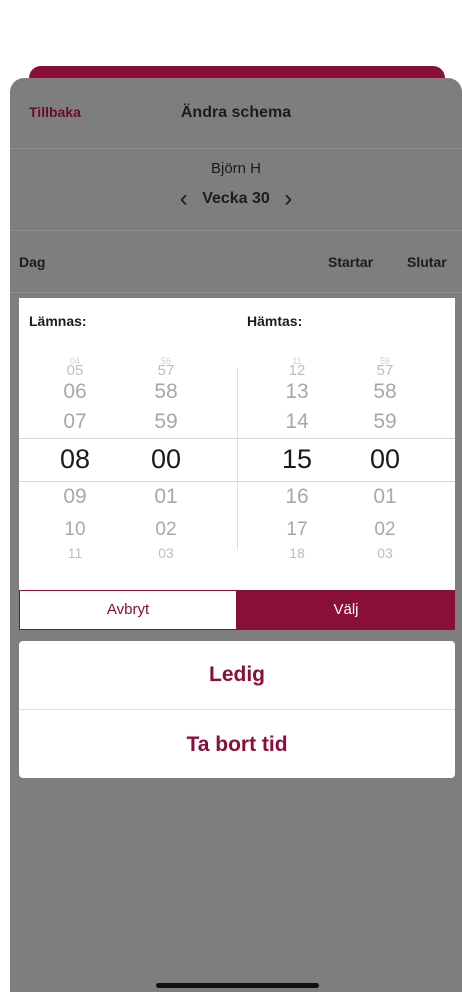 This screenshot has width=462, height=992. I want to click on column-header-ends: Slutar, so click(427, 262).